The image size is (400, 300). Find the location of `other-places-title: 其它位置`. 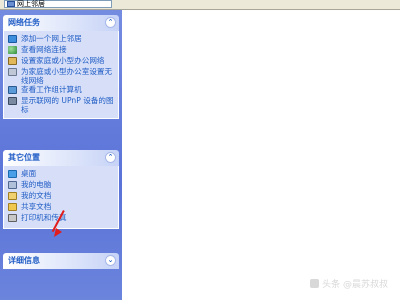

other-places-title: 其它位置 is located at coordinates (24, 157).